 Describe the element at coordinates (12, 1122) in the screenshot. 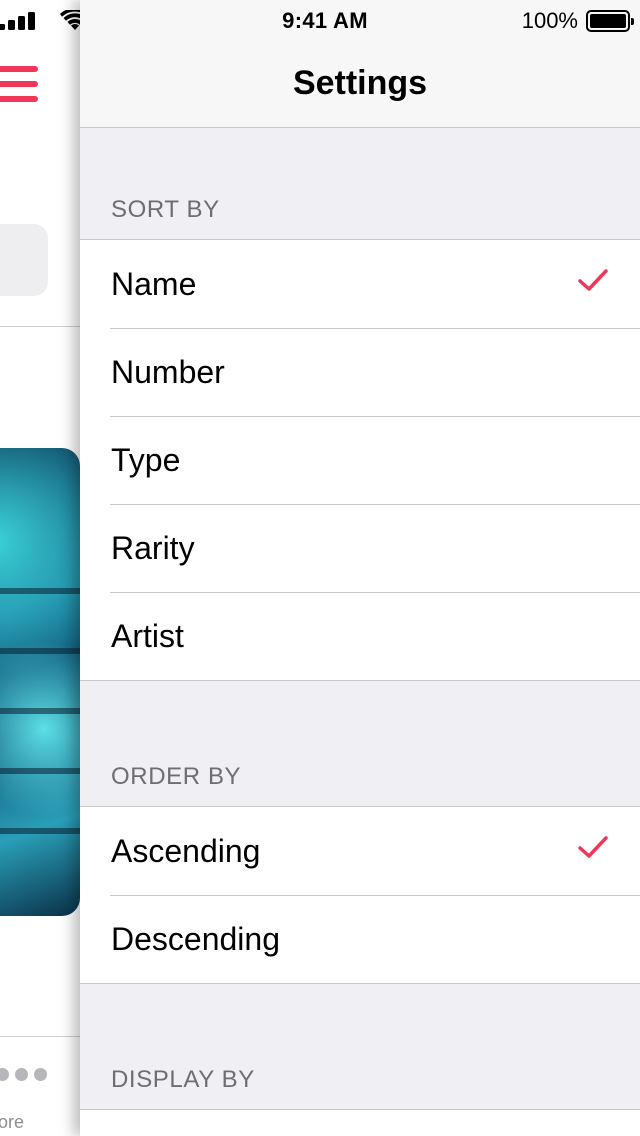

I see `more-label-partial: ore` at that location.